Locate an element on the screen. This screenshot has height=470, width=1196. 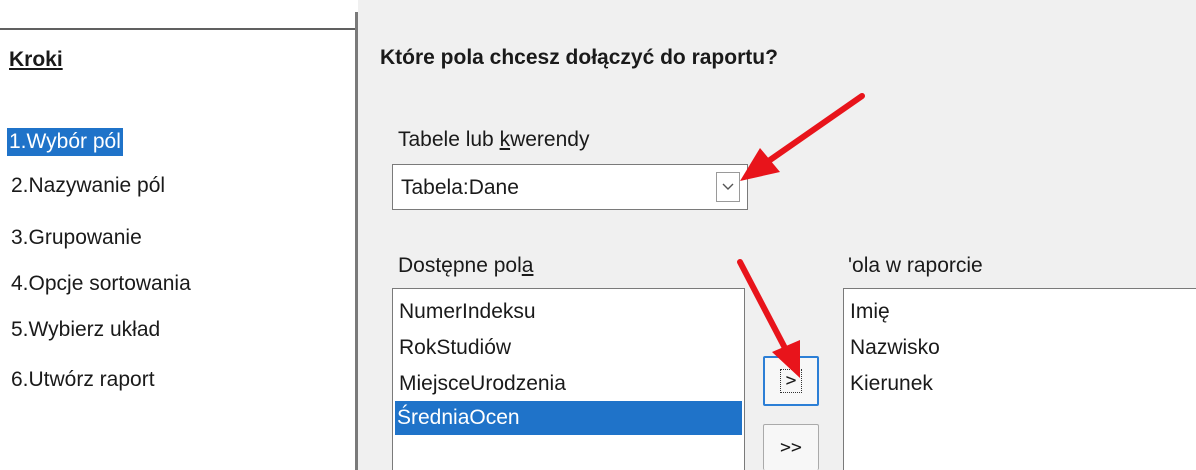
chevron-down-icon is located at coordinates (728, 187).